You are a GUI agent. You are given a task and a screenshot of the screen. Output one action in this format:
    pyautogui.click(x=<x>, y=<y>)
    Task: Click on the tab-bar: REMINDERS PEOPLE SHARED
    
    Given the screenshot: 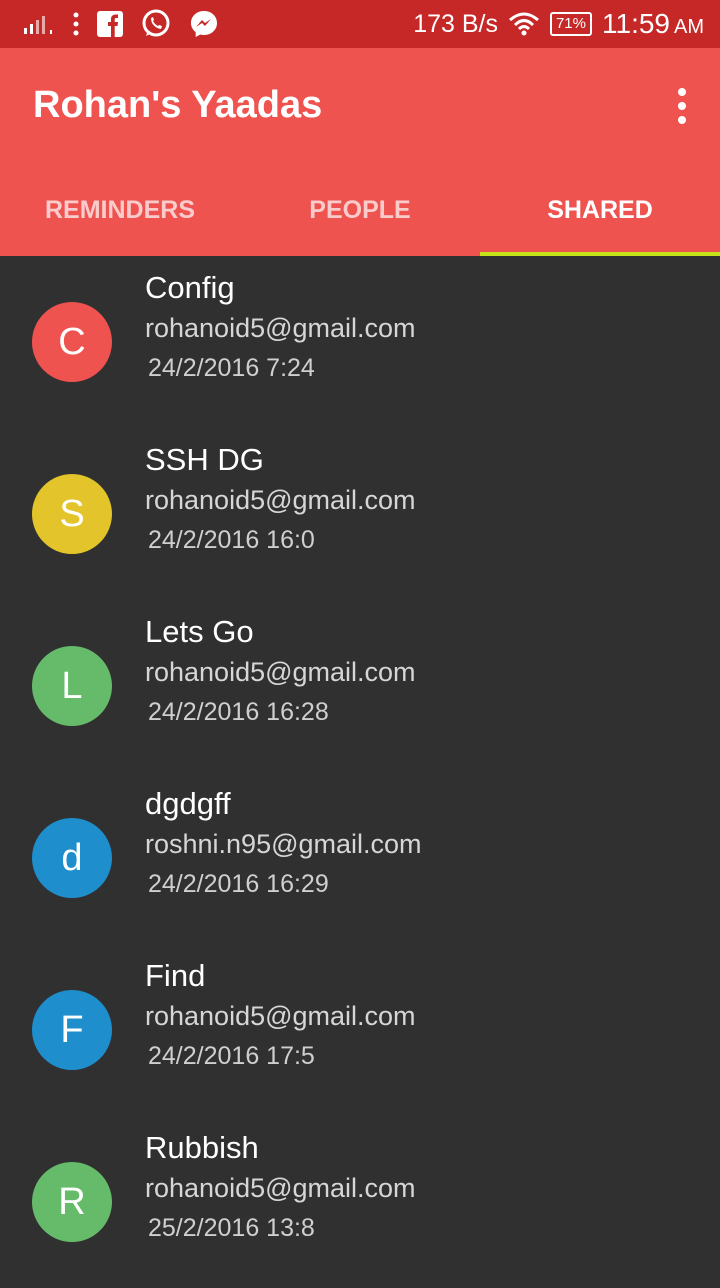 What is the action you would take?
    pyautogui.click(x=360, y=218)
    